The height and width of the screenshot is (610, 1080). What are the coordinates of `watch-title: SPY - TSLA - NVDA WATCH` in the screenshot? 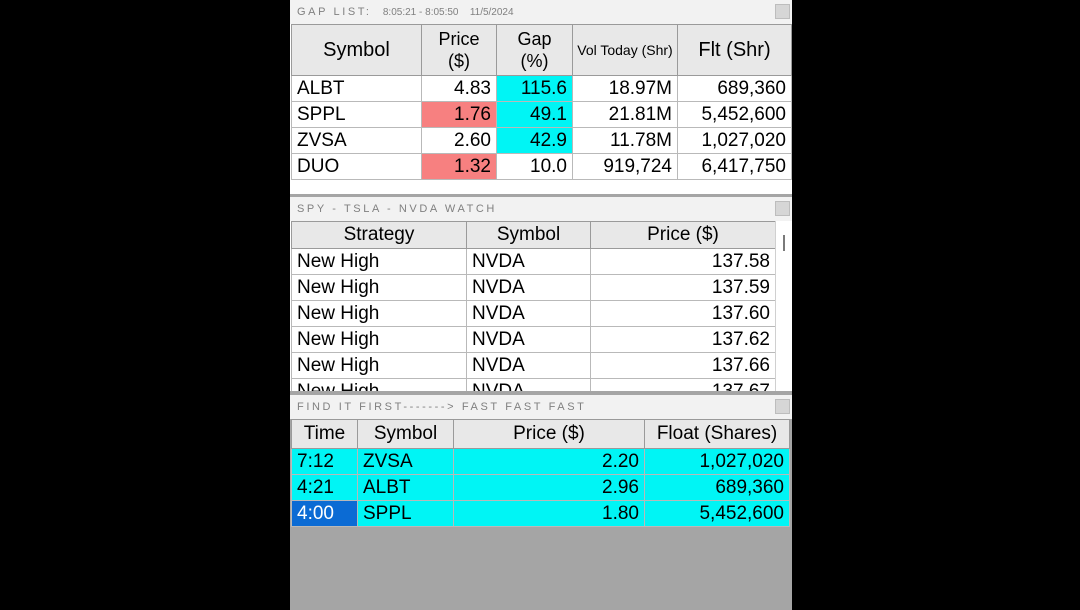 It's located at (397, 209).